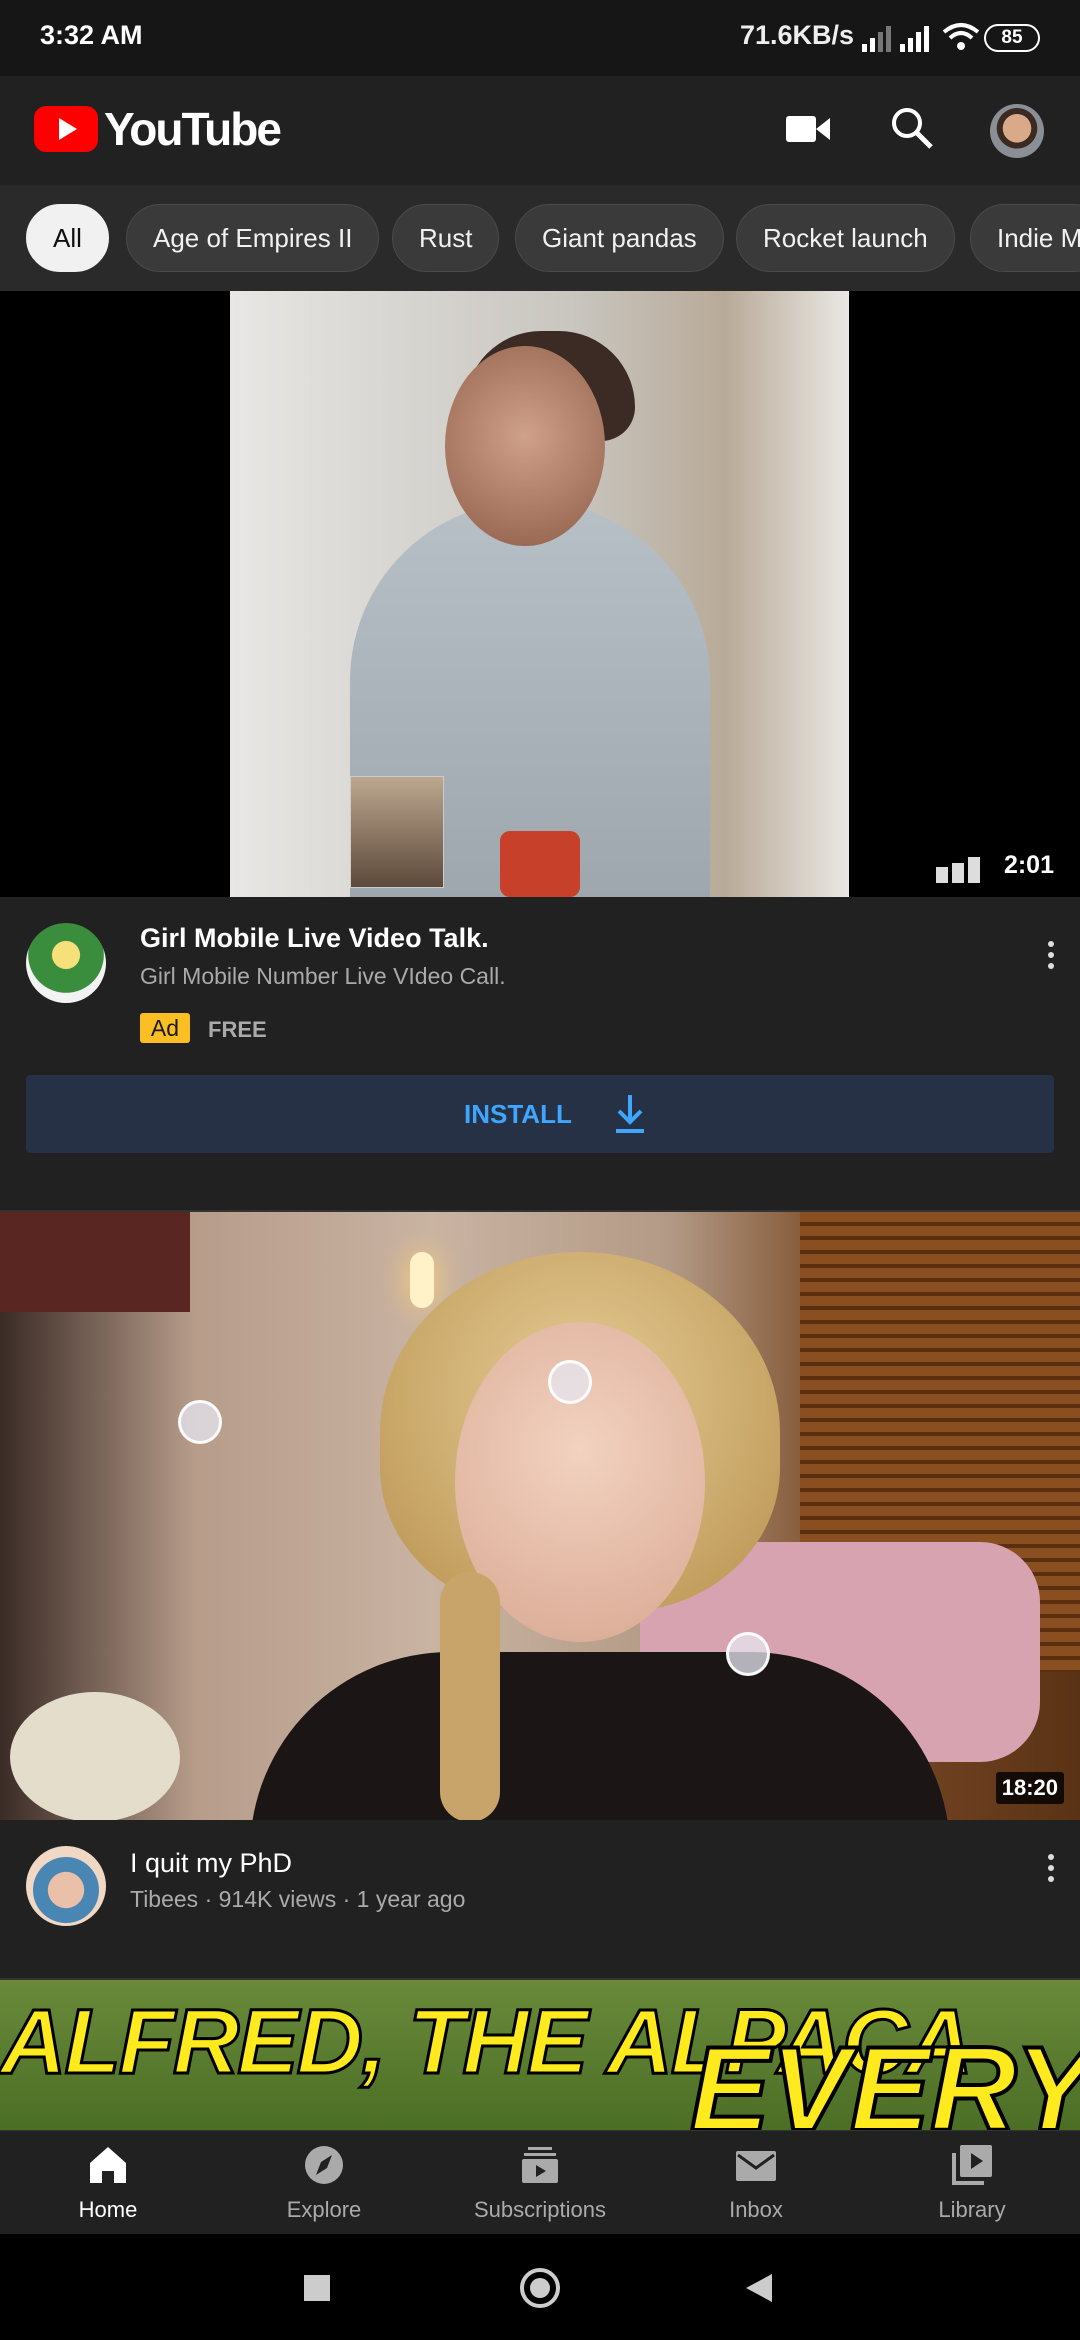  What do you see at coordinates (66, 129) in the screenshot?
I see `youtube-logo-icon` at bounding box center [66, 129].